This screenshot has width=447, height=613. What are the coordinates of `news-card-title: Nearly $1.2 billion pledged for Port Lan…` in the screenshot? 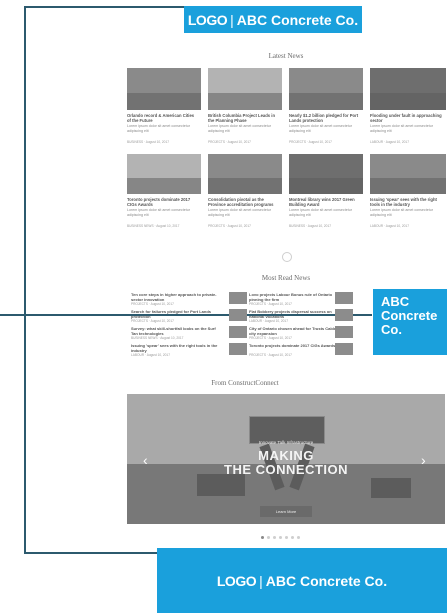 It's located at (325, 118).